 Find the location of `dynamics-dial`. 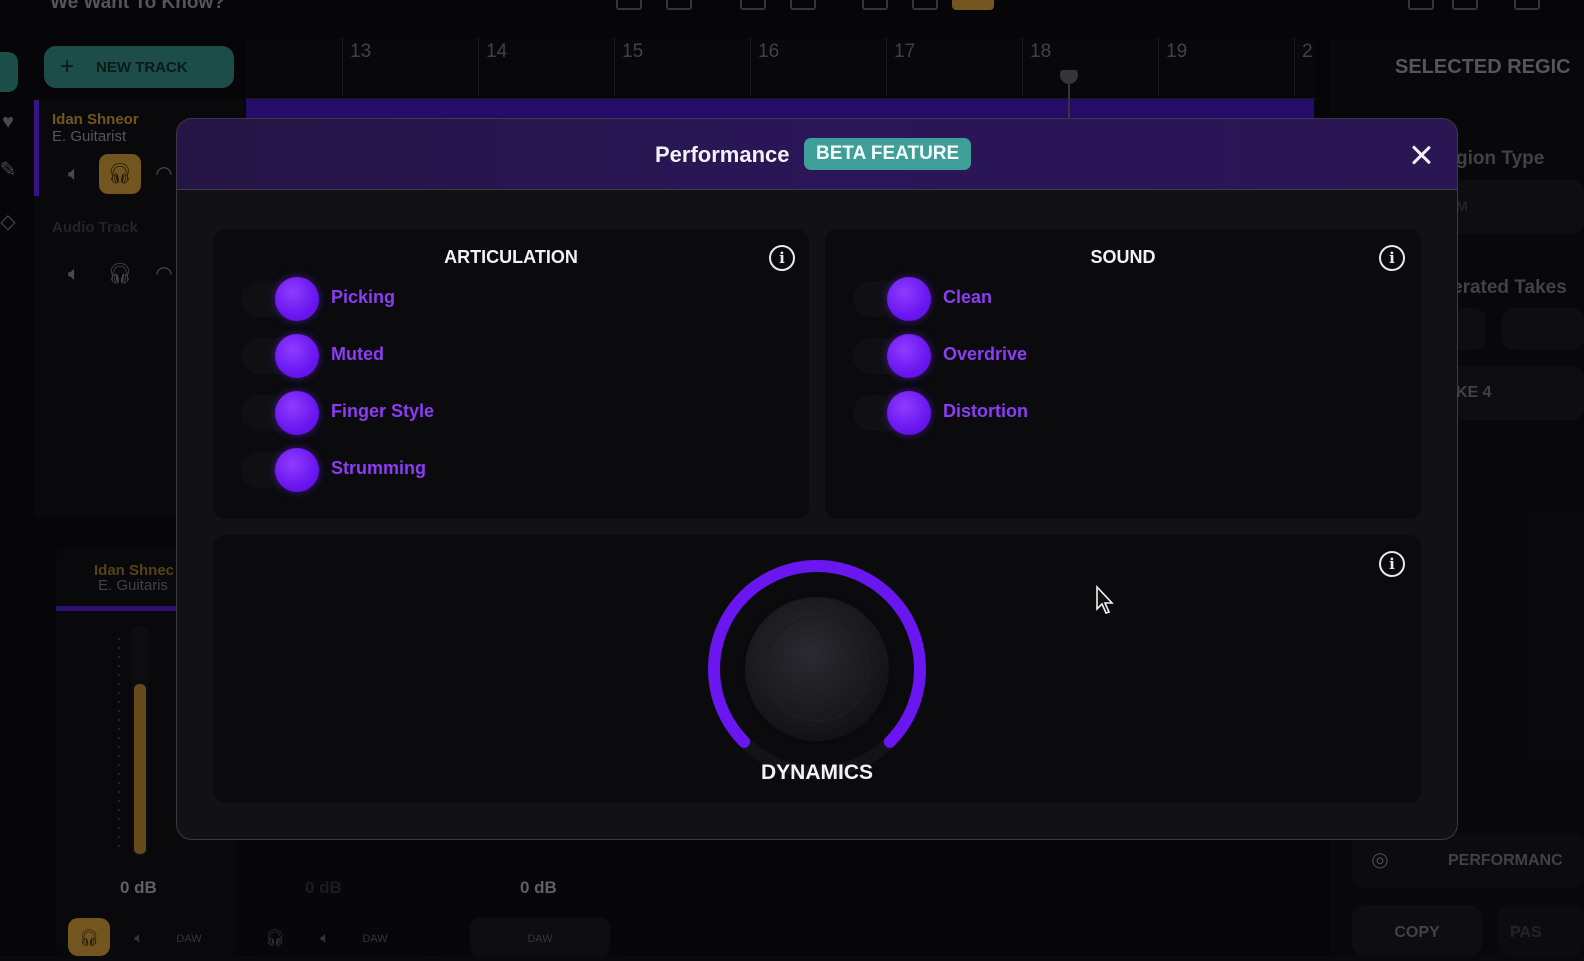

dynamics-dial is located at coordinates (817, 669).